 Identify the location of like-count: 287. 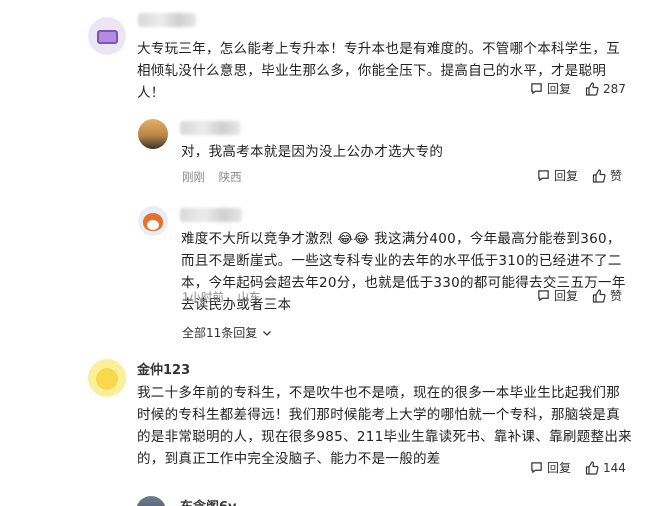
(614, 88).